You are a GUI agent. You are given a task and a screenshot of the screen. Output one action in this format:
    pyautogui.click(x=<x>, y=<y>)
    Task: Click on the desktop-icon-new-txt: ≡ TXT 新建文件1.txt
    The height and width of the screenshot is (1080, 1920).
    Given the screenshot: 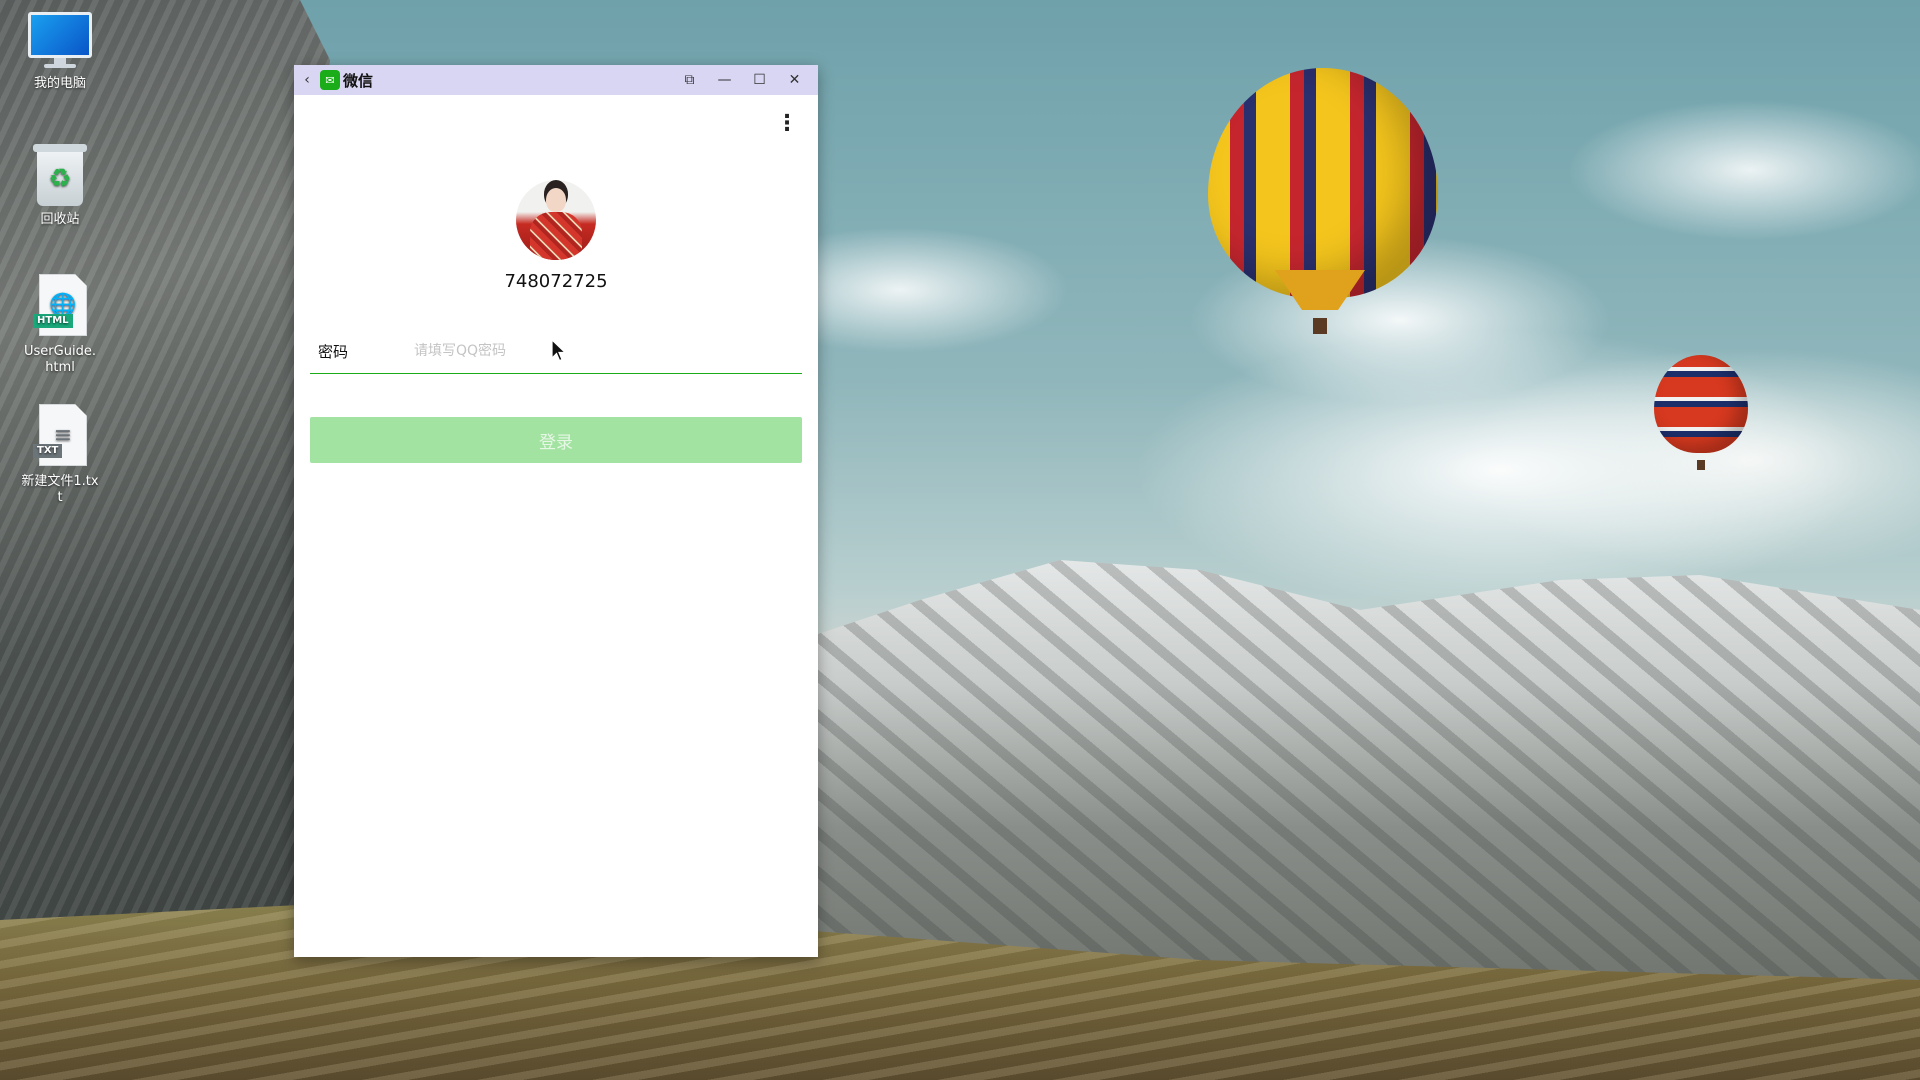 What is the action you would take?
    pyautogui.click(x=60, y=455)
    